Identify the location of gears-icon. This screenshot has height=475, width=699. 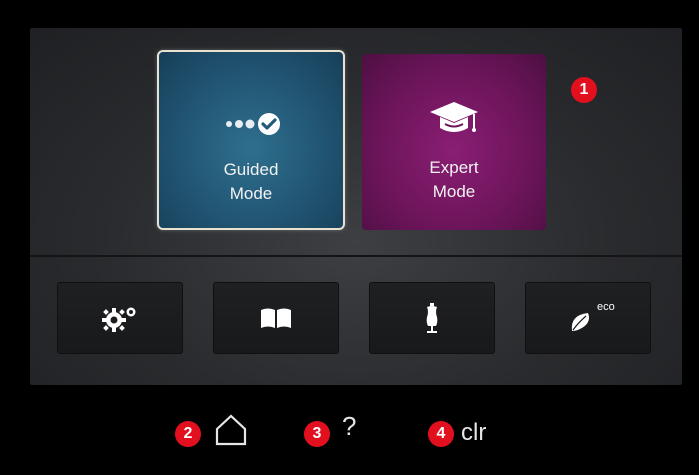
(119, 319).